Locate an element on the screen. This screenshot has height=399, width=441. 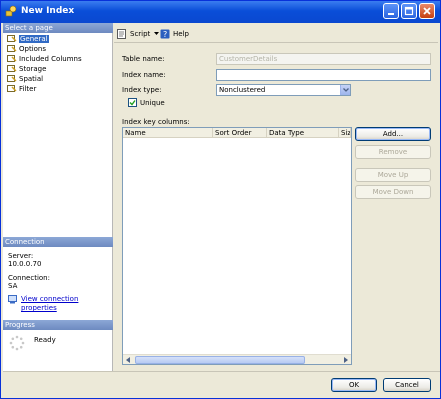
title-bar: New Index is located at coordinates (220, 12).